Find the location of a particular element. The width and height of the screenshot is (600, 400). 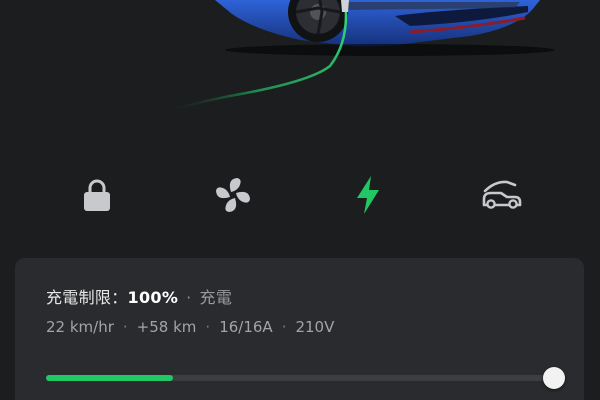

charging-status: 充電 is located at coordinates (216, 297).